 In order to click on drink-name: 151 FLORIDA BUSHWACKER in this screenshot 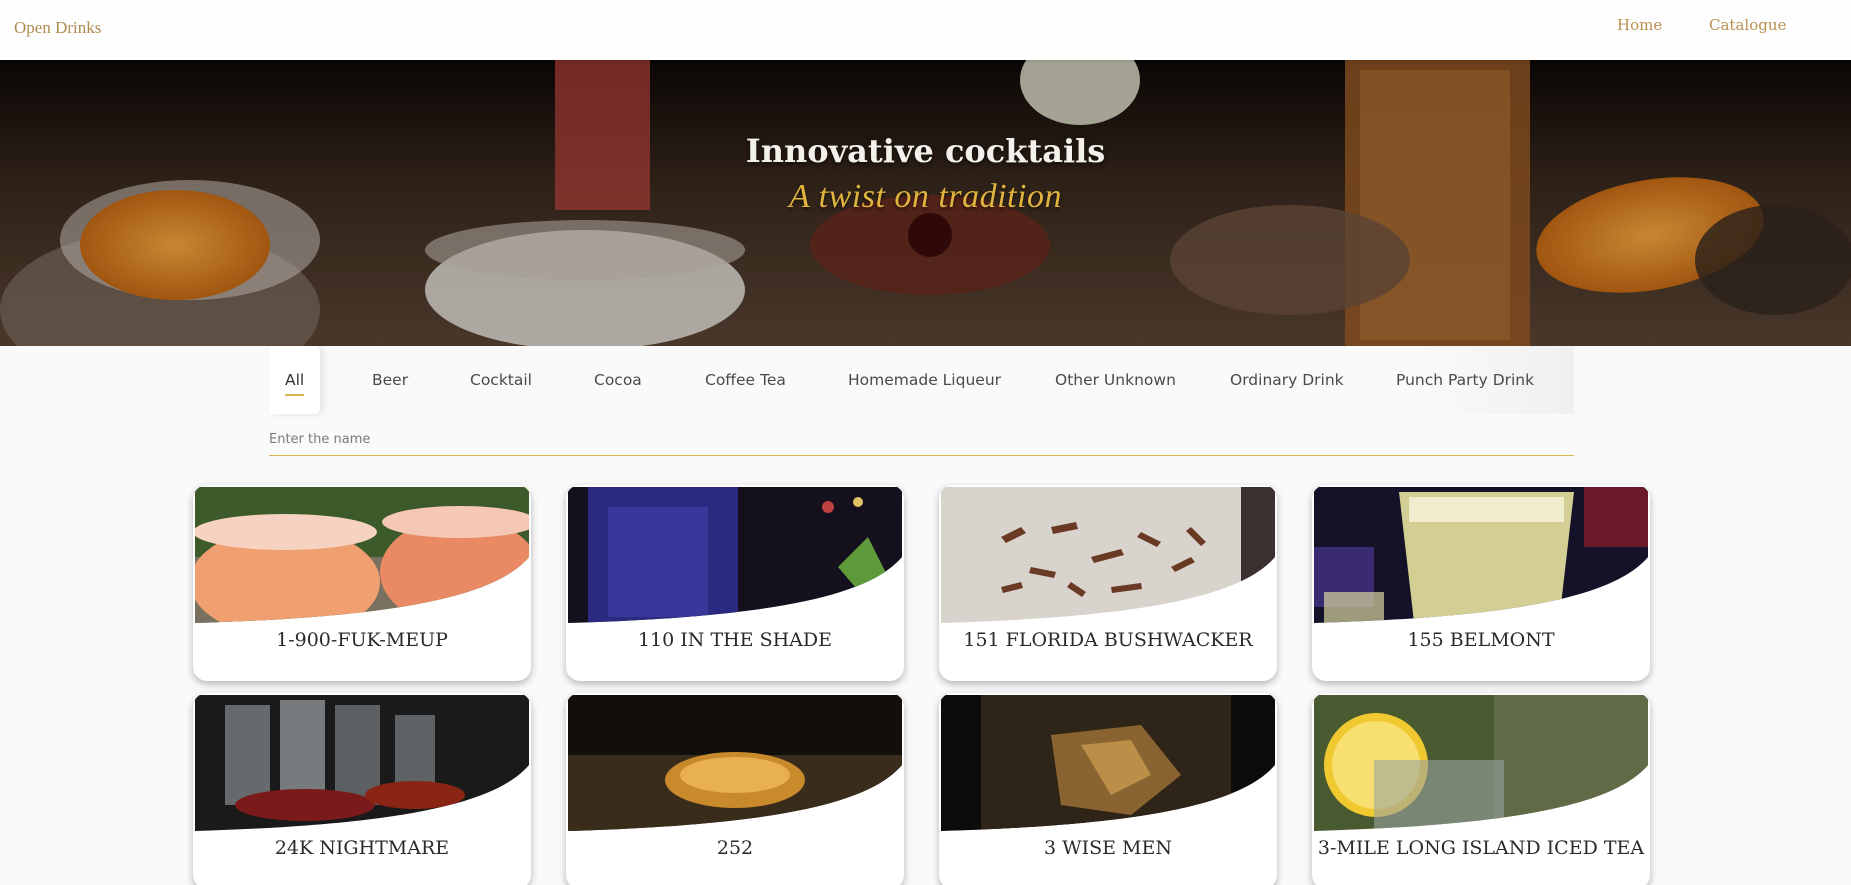, I will do `click(1108, 640)`.